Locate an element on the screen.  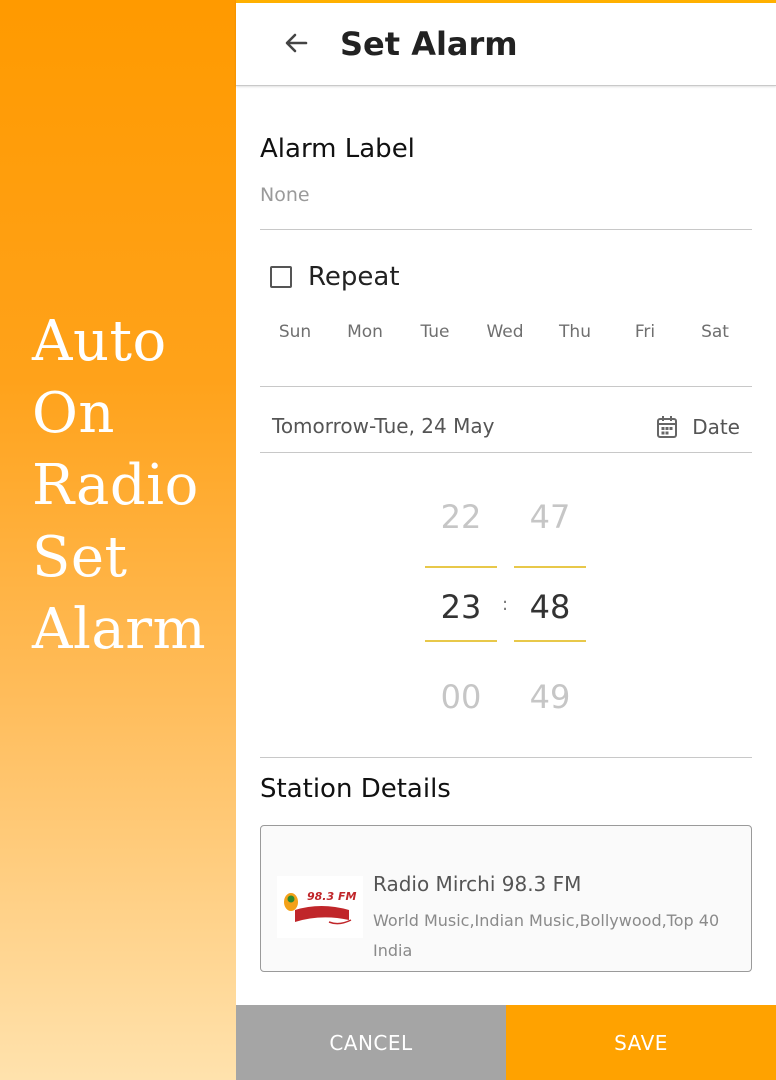
promo-text: Auto On Radio Set Alarm is located at coordinates (119, 486).